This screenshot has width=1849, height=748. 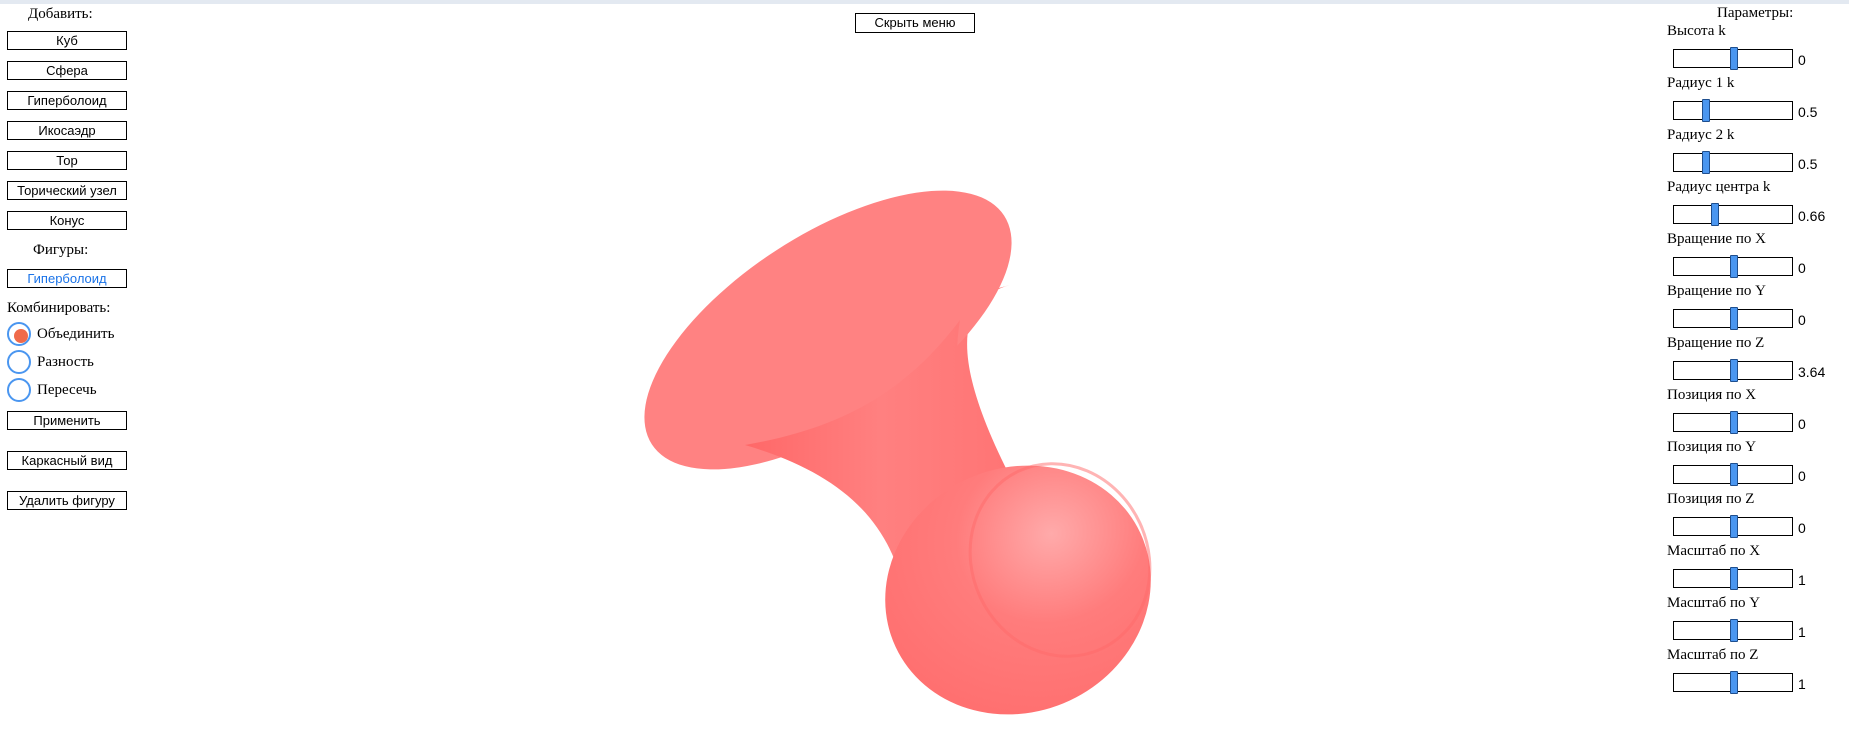 What do you see at coordinates (1716, 343) in the screenshot?
I see `slider-label: Вращение по Z` at bounding box center [1716, 343].